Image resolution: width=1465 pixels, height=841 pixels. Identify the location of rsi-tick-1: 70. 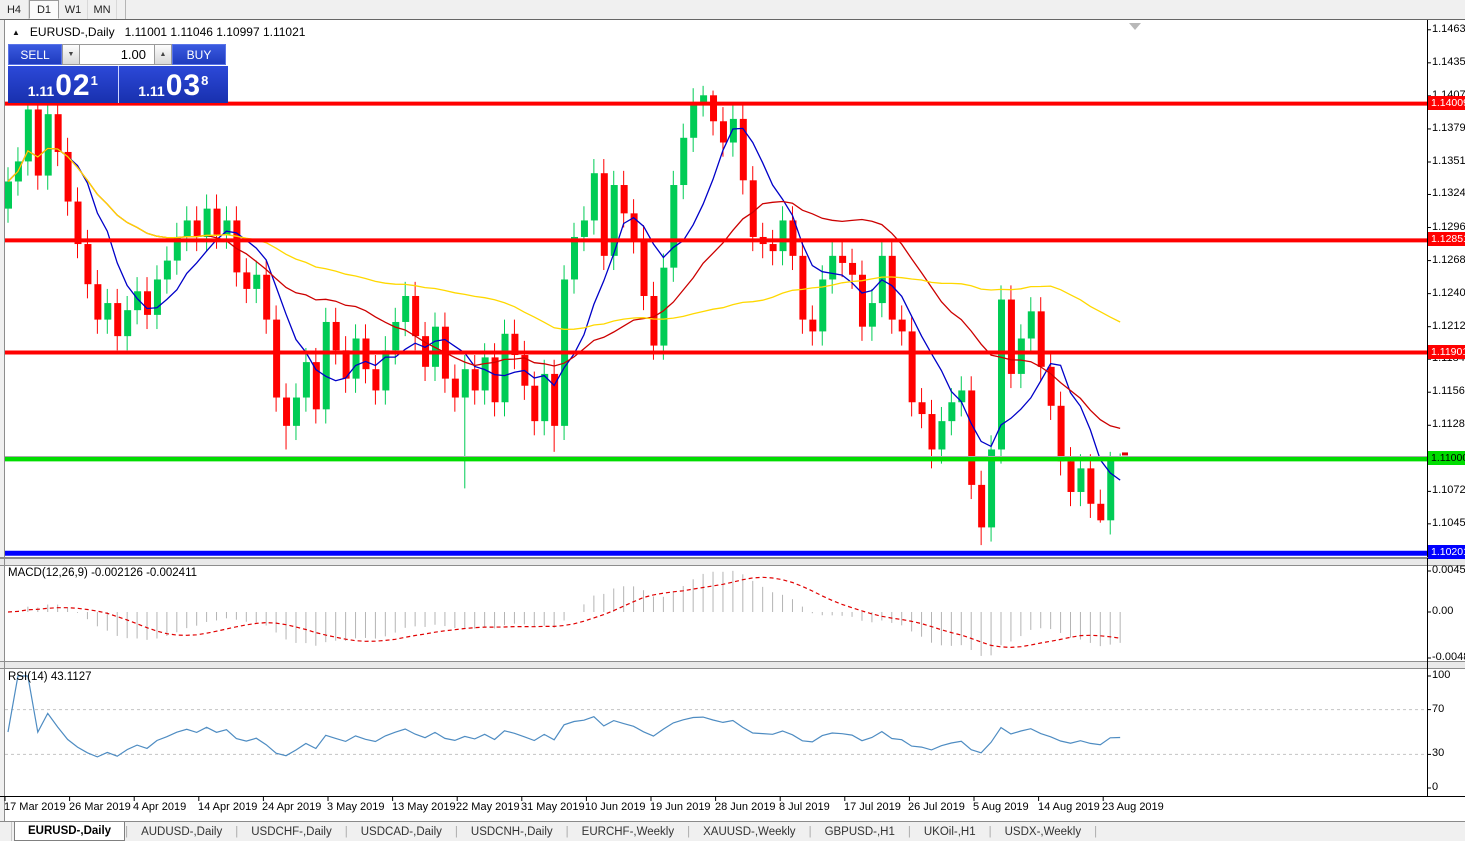
(1438, 709).